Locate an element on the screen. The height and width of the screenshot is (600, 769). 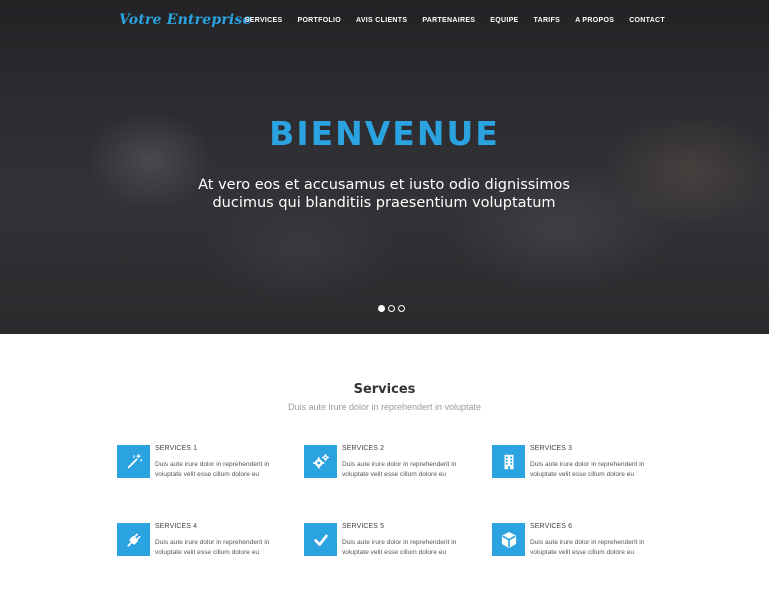
service-title: SERVICES 6 is located at coordinates (551, 526).